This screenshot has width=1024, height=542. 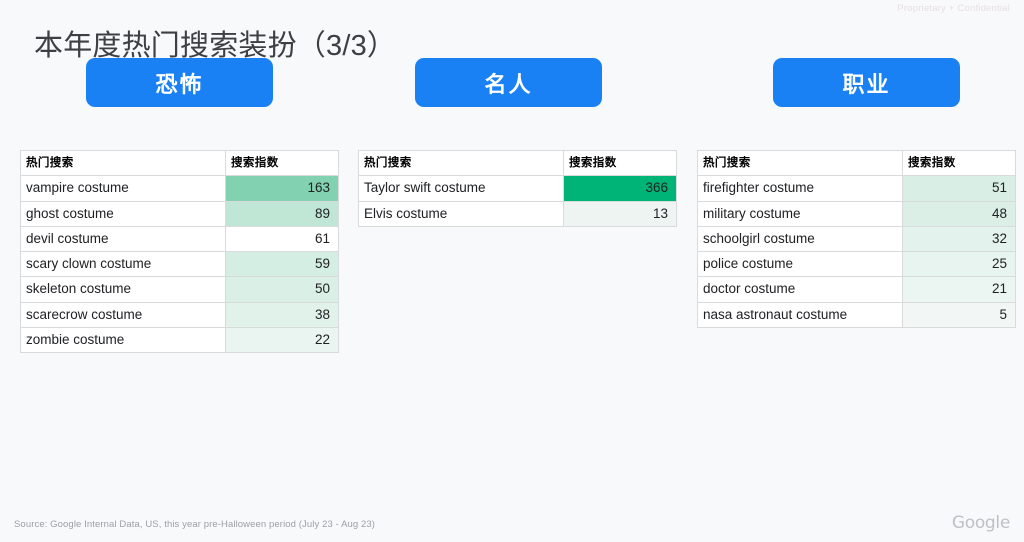 I want to click on cell-search-term: Taylor swift costume, so click(x=461, y=188).